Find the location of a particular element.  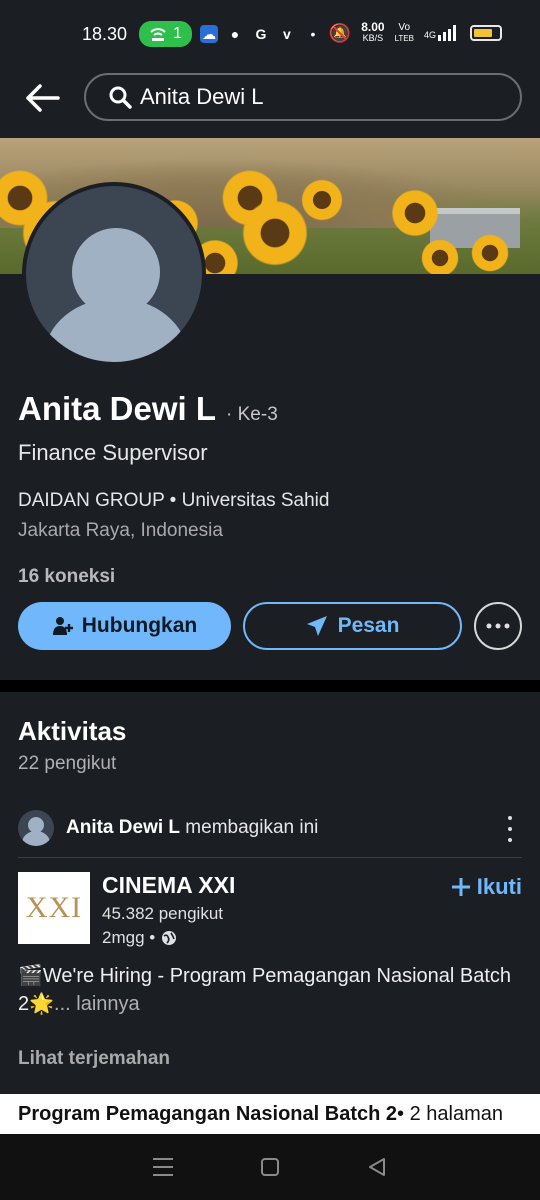

connect-label: Hubungkan is located at coordinates (139, 625).